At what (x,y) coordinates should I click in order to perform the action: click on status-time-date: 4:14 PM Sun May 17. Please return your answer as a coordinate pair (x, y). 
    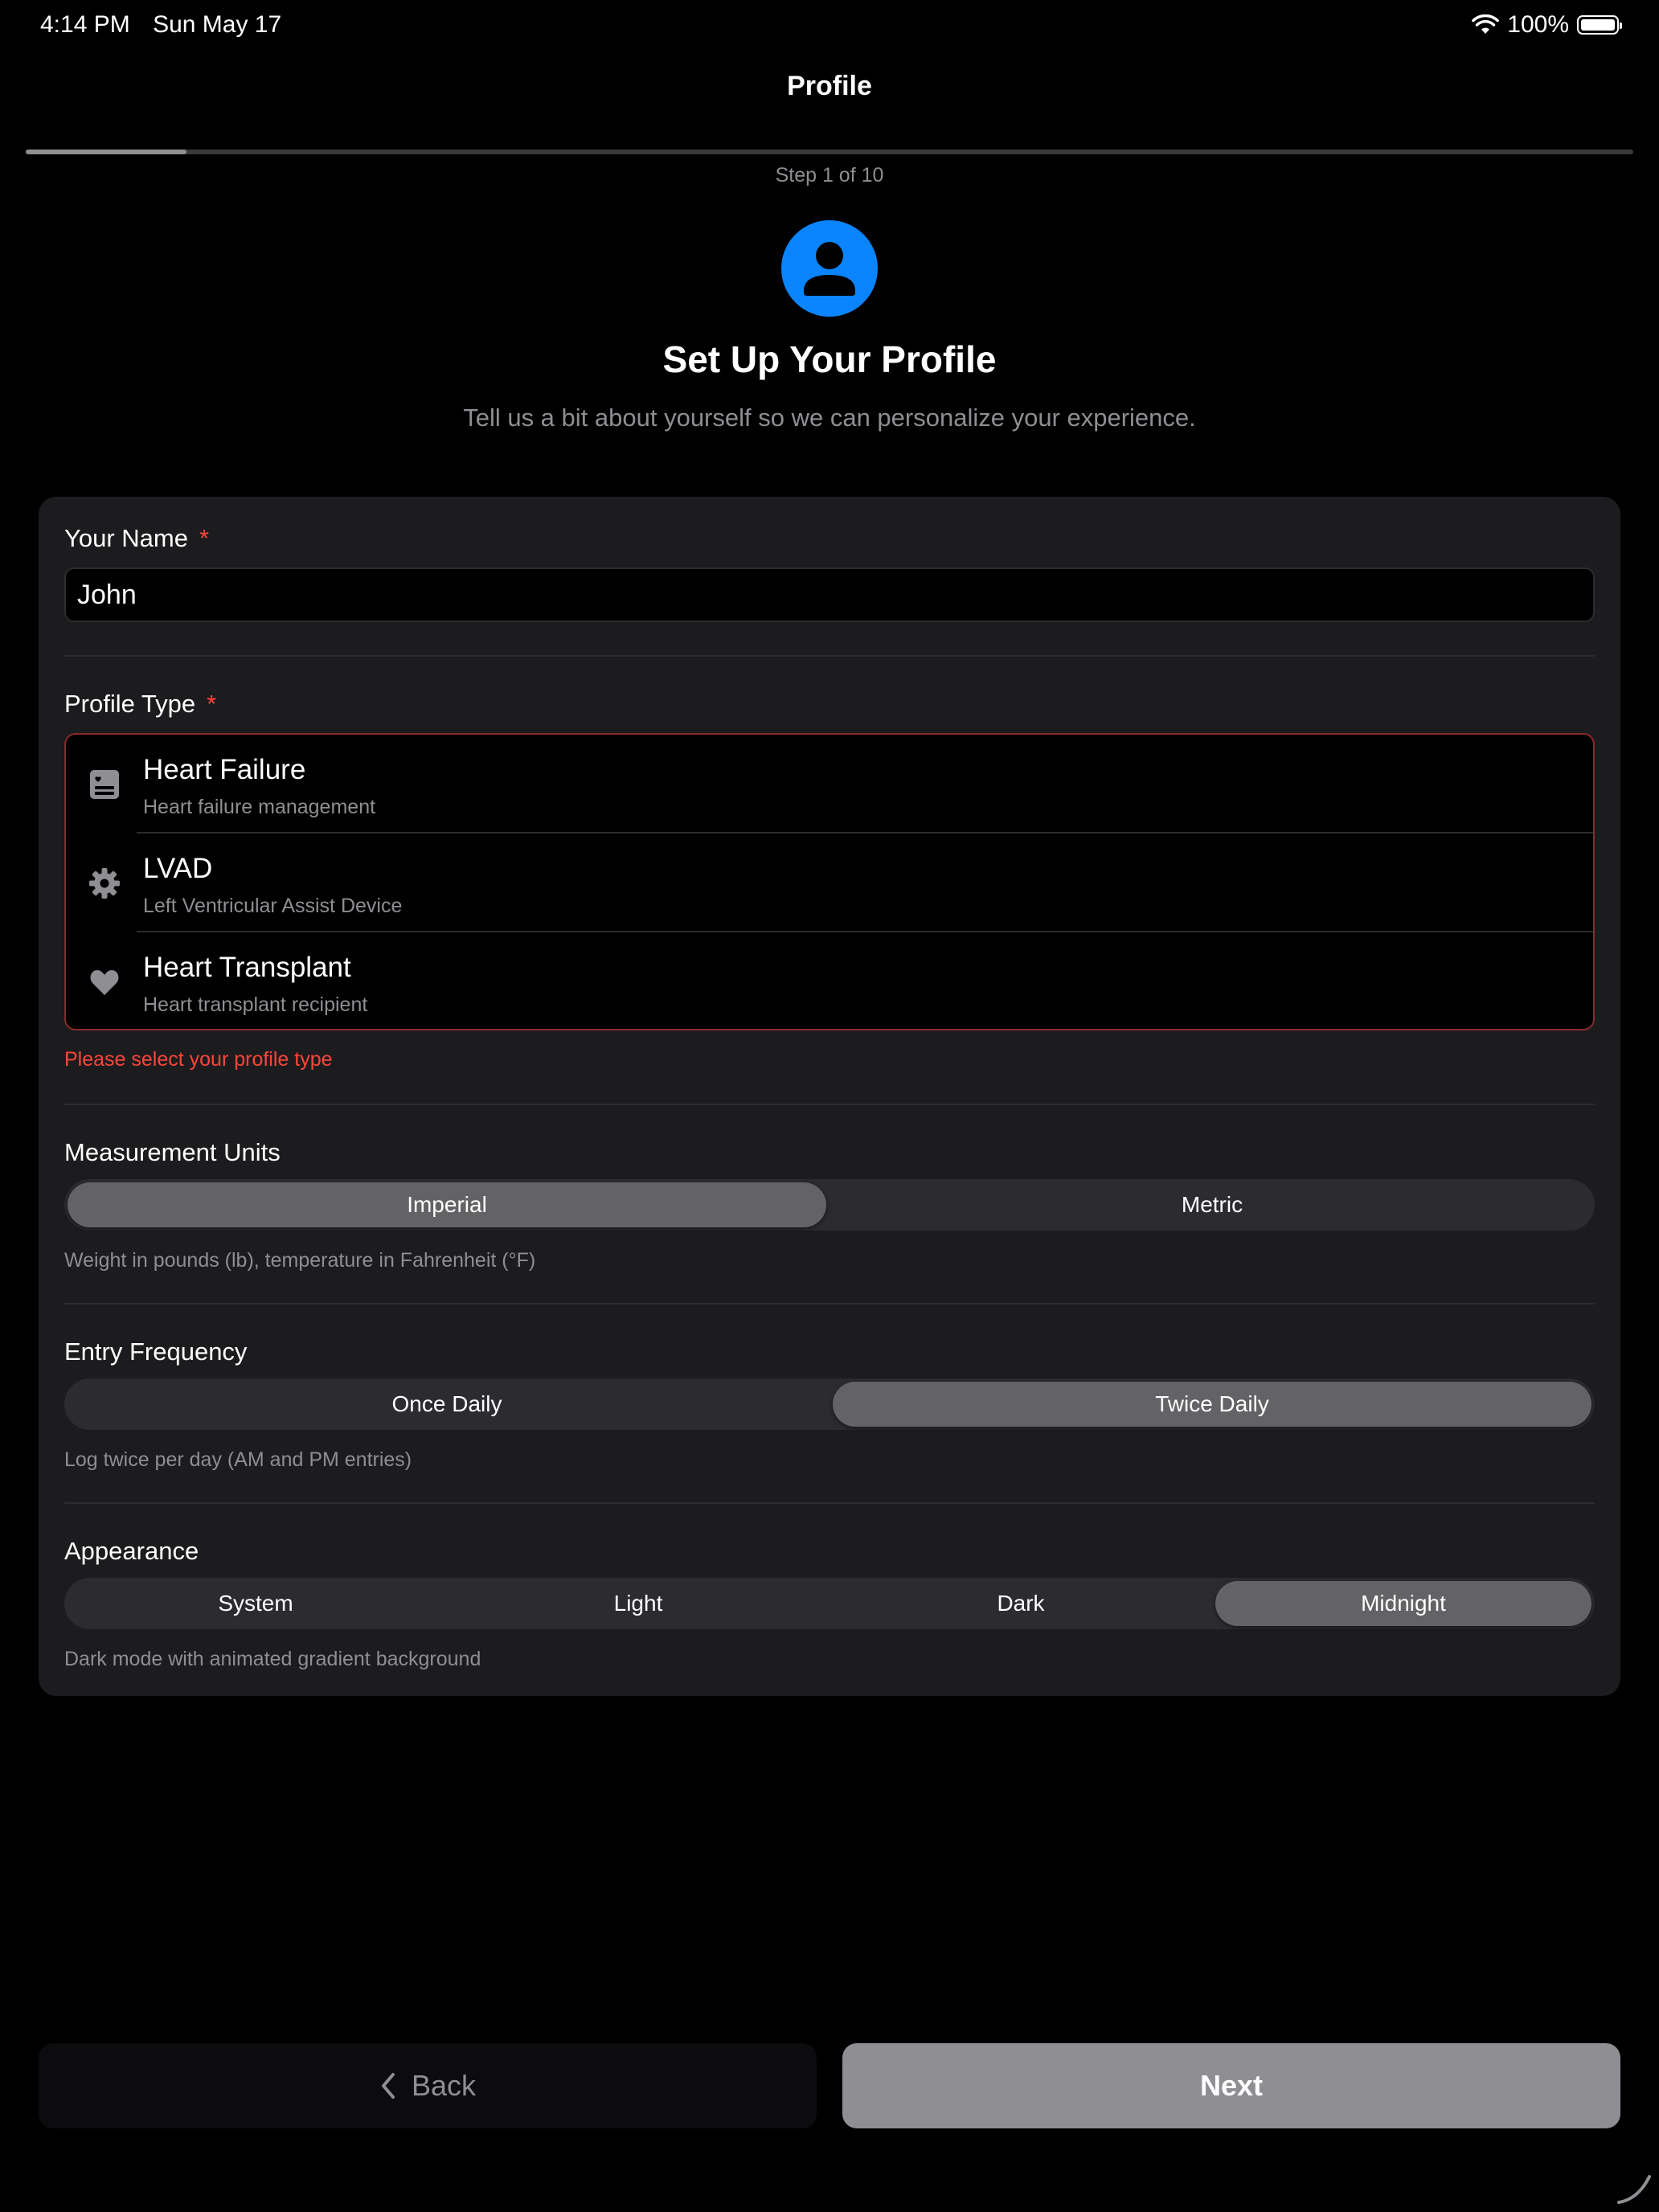
    Looking at the image, I should click on (160, 25).